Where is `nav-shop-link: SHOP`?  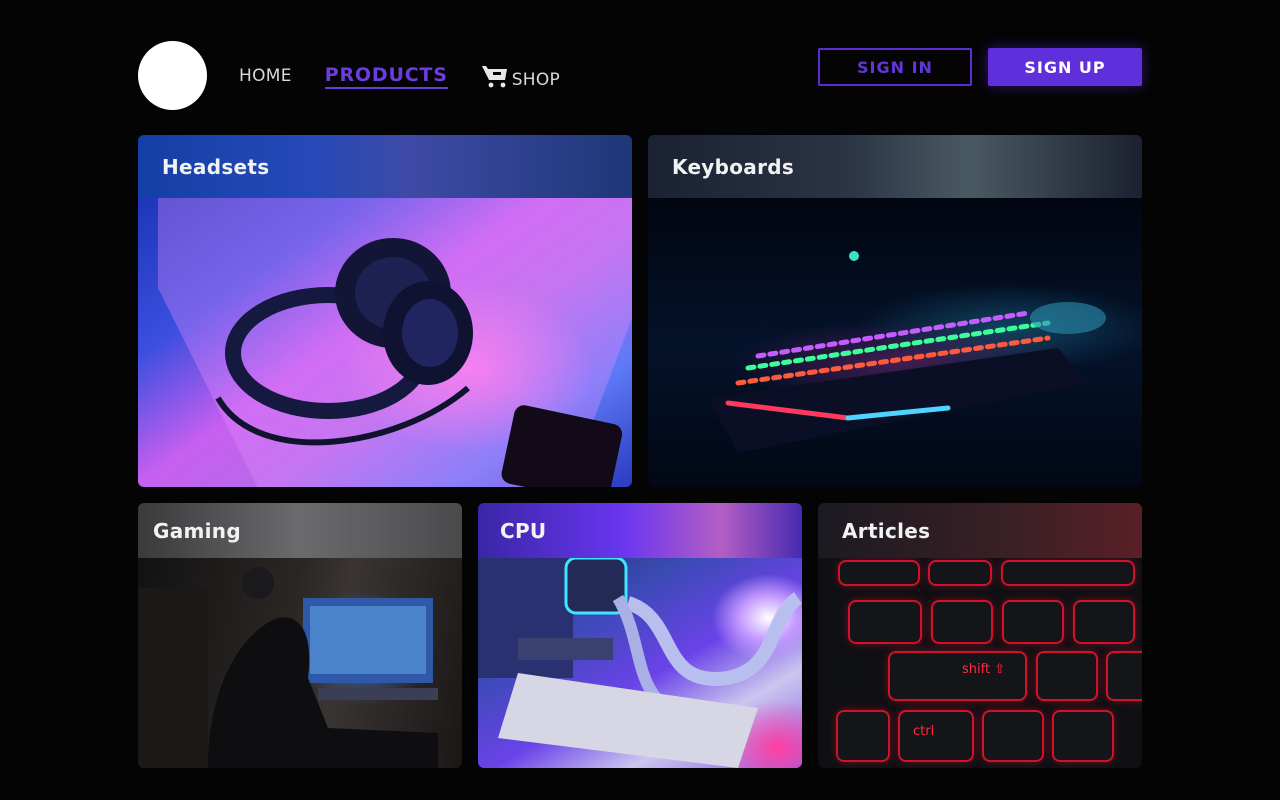
nav-shop-link: SHOP is located at coordinates (520, 76).